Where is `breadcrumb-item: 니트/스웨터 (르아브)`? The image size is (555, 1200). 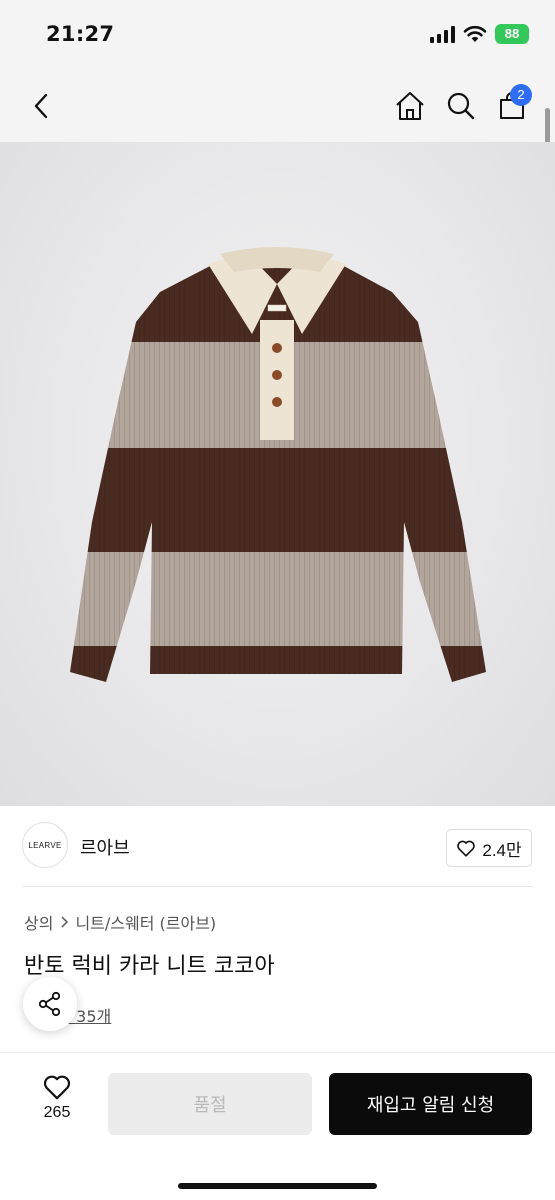
breadcrumb-item: 니트/스웨터 (르아브) is located at coordinates (145, 922).